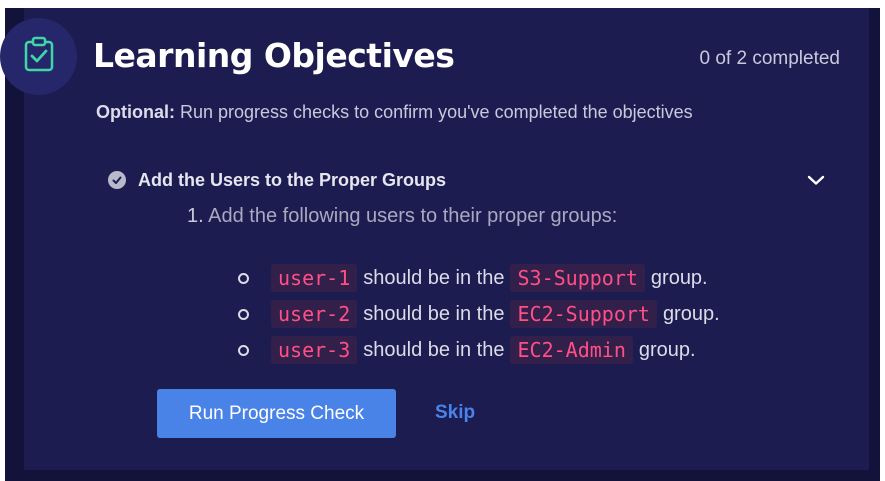 The height and width of the screenshot is (481, 885). What do you see at coordinates (583, 314) in the screenshot?
I see `group-code: EC2-Support` at bounding box center [583, 314].